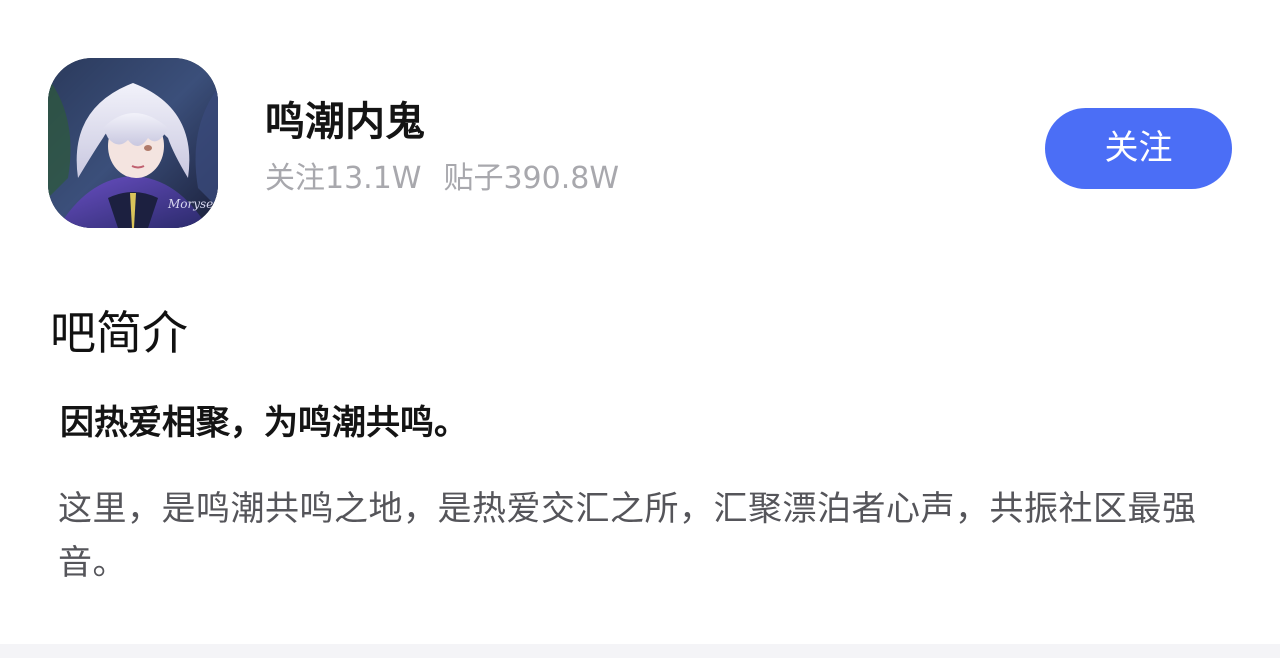 This screenshot has height=658, width=1280. I want to click on intro-description: 这里，是鸣潮共鸣之地，是热爱交汇之所，汇聚漂泊者心声，共振社区最强音。, so click(627, 536).